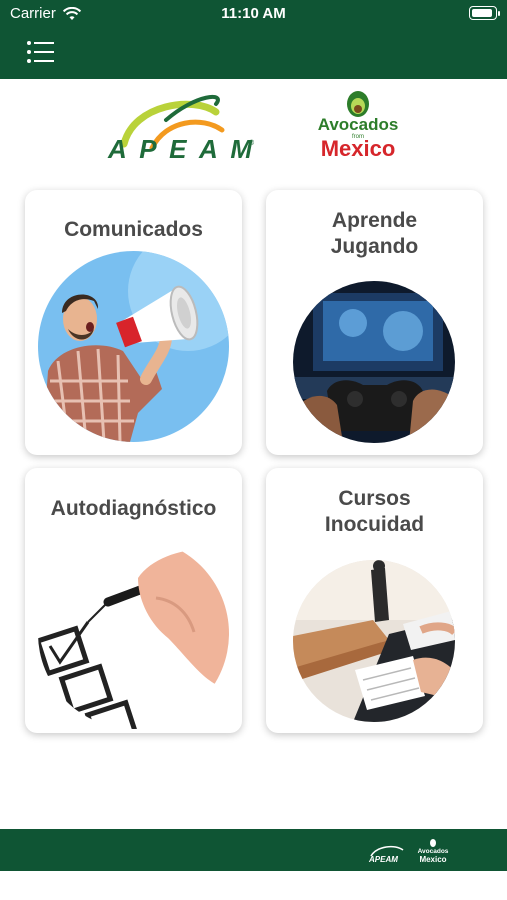 Image resolution: width=507 pixels, height=900 pixels. Describe the element at coordinates (374, 220) in the screenshot. I see `card-title-line1: Aprende` at that location.